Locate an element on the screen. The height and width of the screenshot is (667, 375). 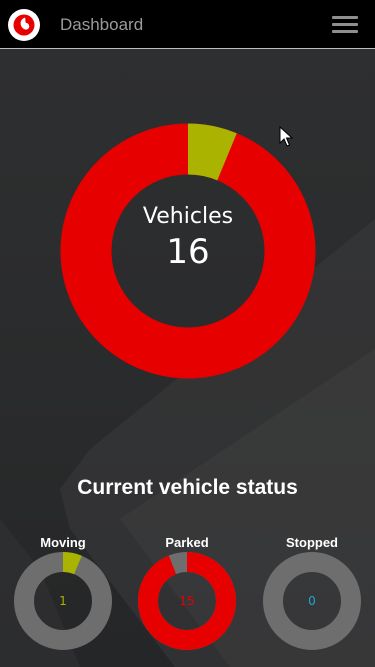
status-card-moving: Moving 1 is located at coordinates (63, 593).